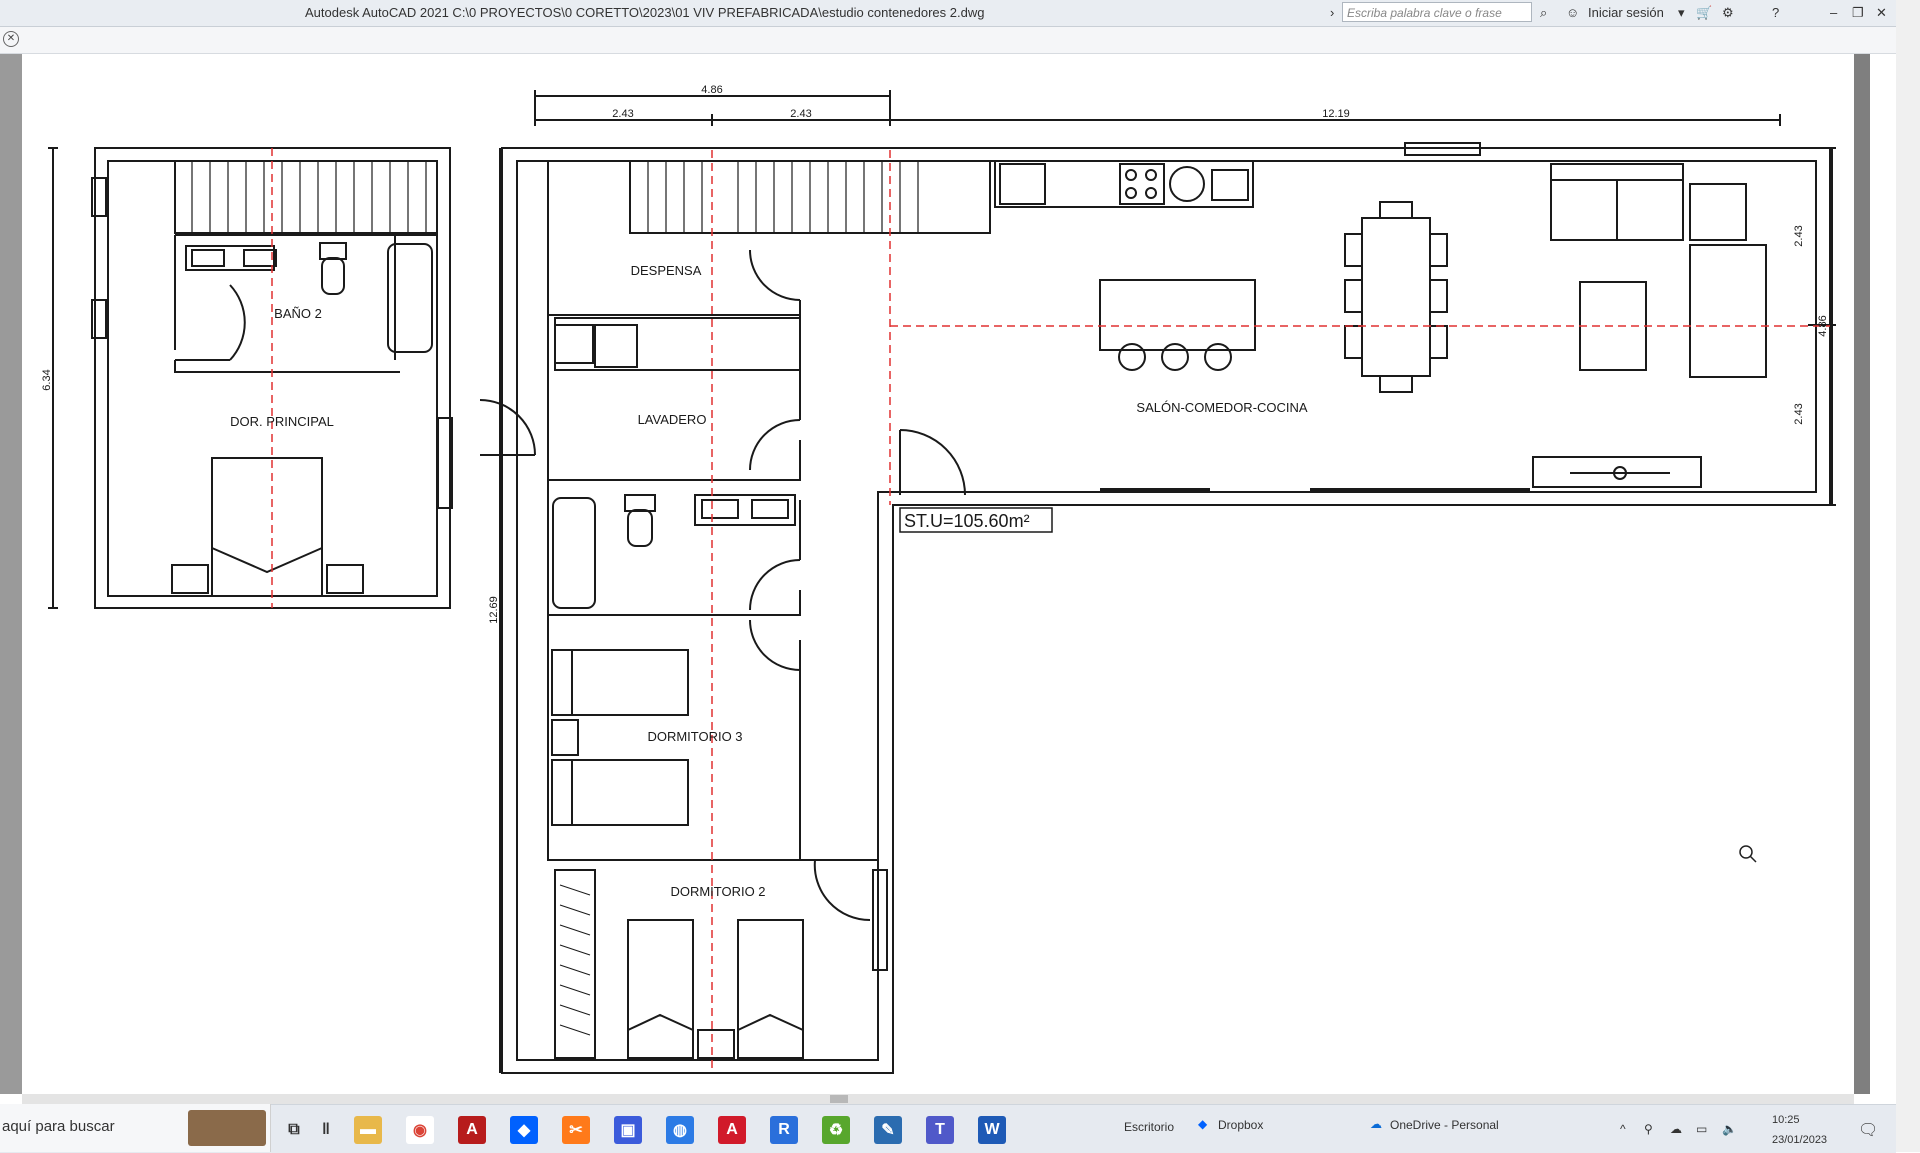  Describe the element at coordinates (628, 1130) in the screenshot. I see `save-icon: ▣` at that location.